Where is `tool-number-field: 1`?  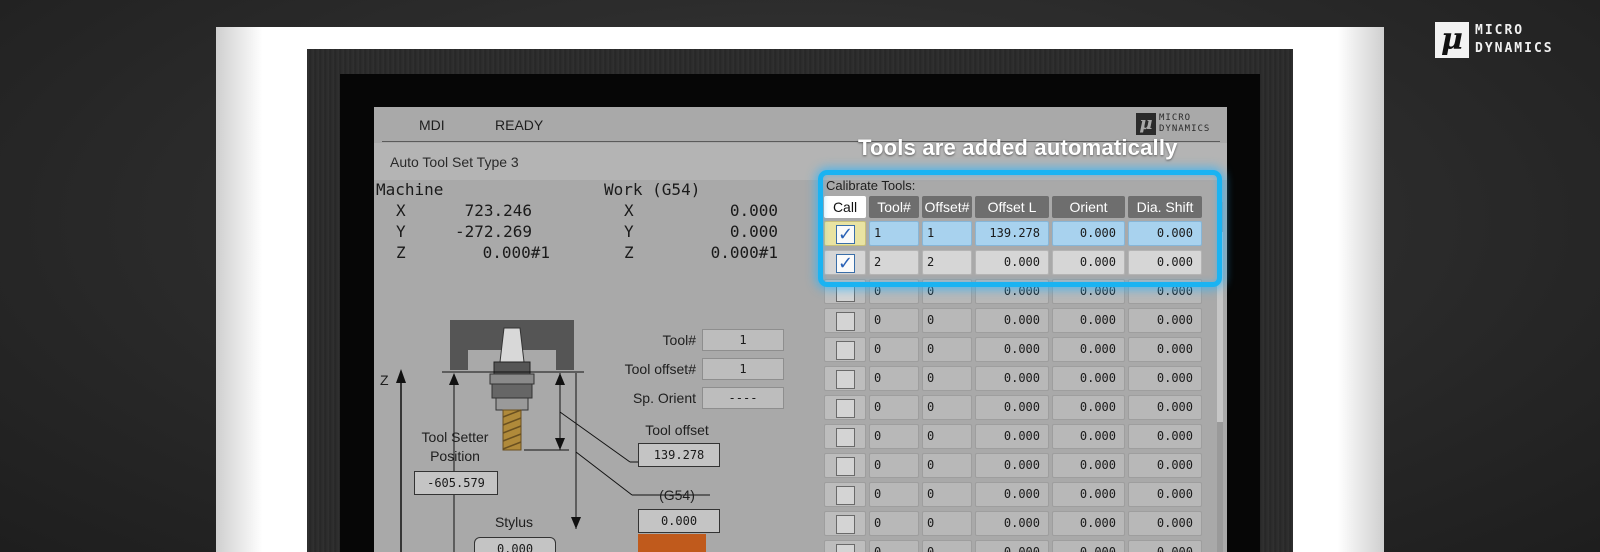 tool-number-field: 1 is located at coordinates (743, 340).